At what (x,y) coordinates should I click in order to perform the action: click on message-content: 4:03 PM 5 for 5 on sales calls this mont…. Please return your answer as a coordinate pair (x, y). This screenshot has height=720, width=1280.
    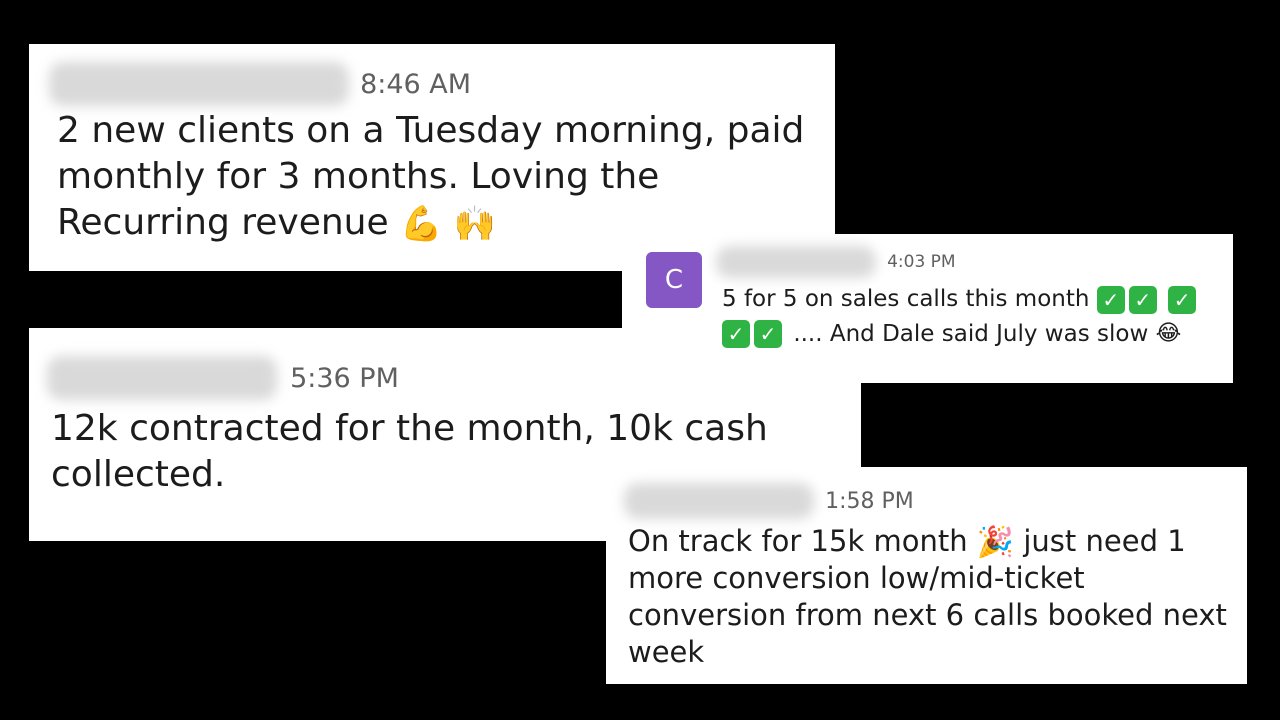
    Looking at the image, I should click on (964, 298).